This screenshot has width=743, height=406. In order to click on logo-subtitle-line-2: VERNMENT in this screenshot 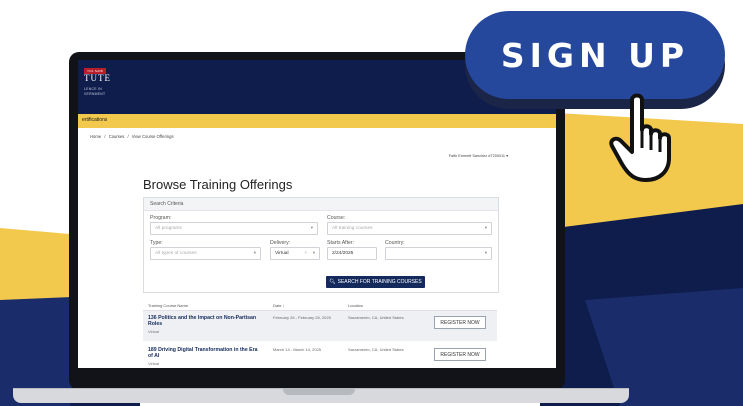, I will do `click(95, 94)`.